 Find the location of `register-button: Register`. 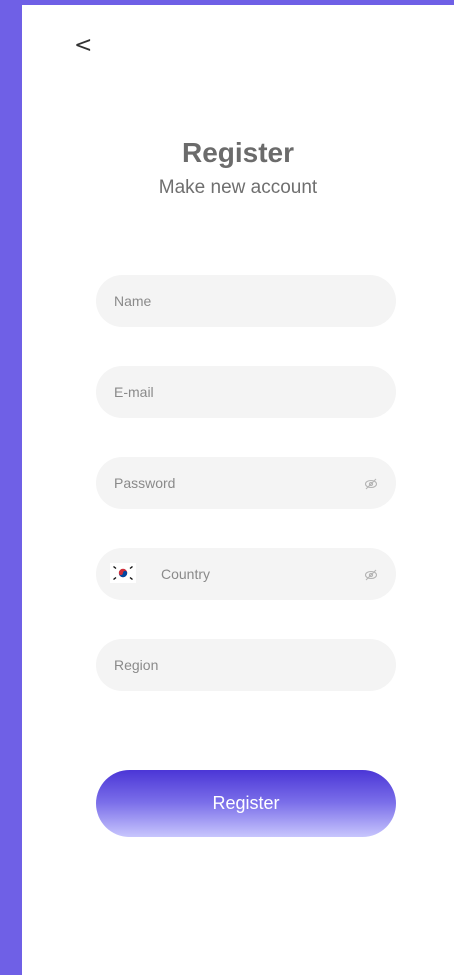

register-button: Register is located at coordinates (246, 803).